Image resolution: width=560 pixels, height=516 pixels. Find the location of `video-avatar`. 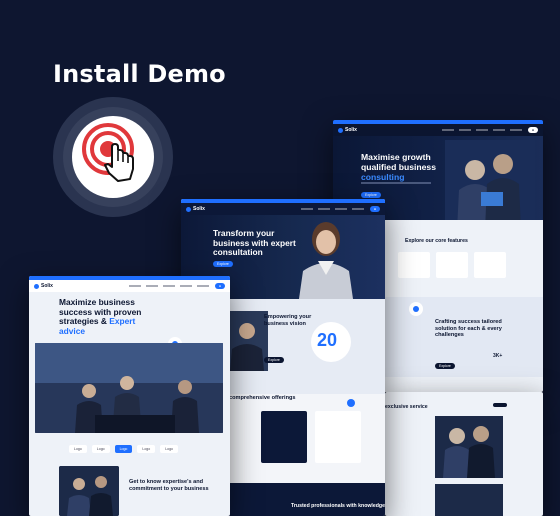

video-avatar is located at coordinates (416, 309).